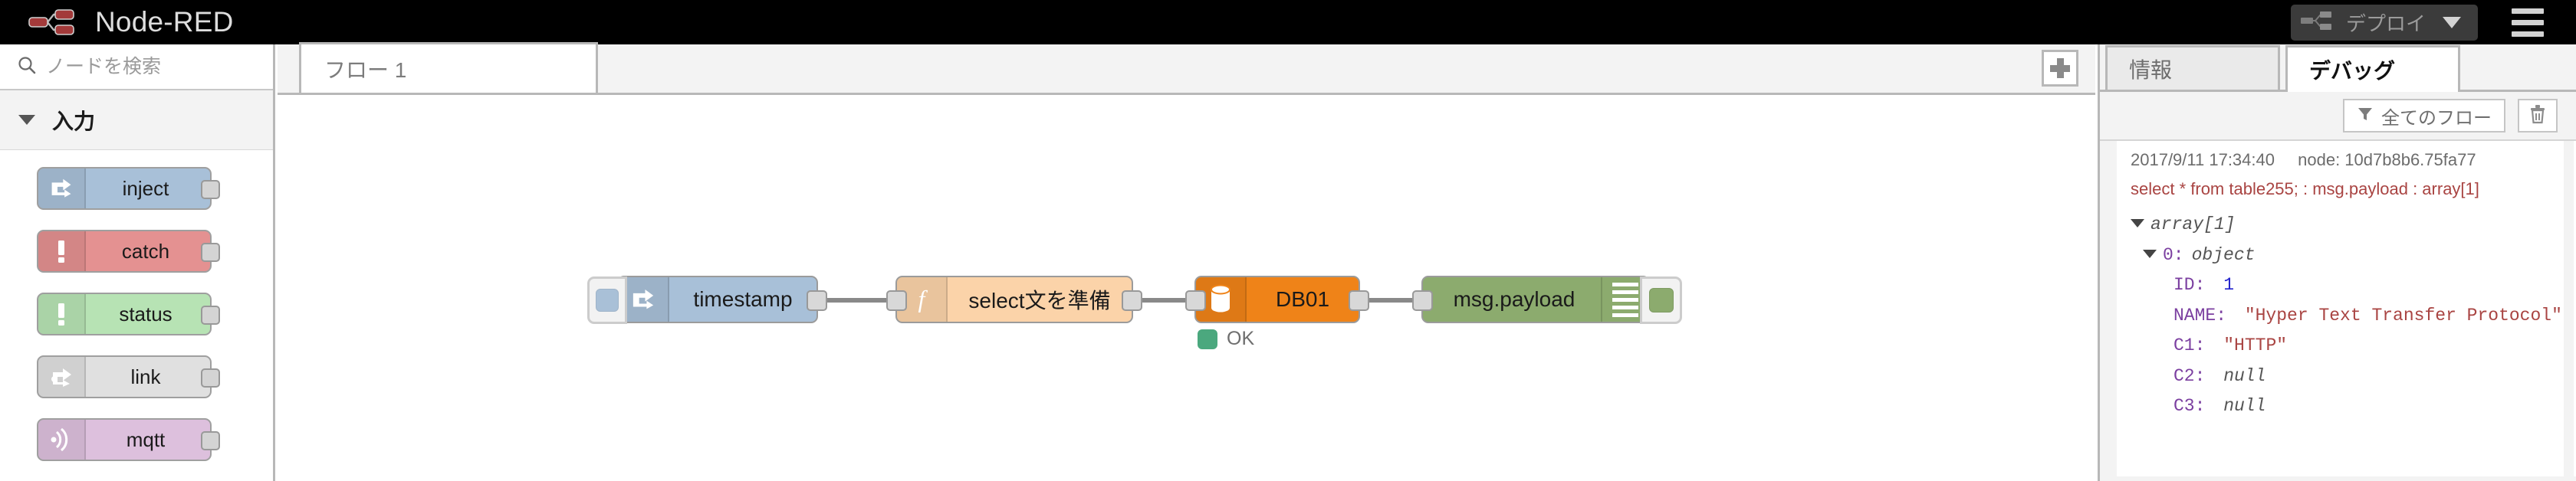  Describe the element at coordinates (2190, 406) in the screenshot. I see `debug-property-key: C3:` at that location.